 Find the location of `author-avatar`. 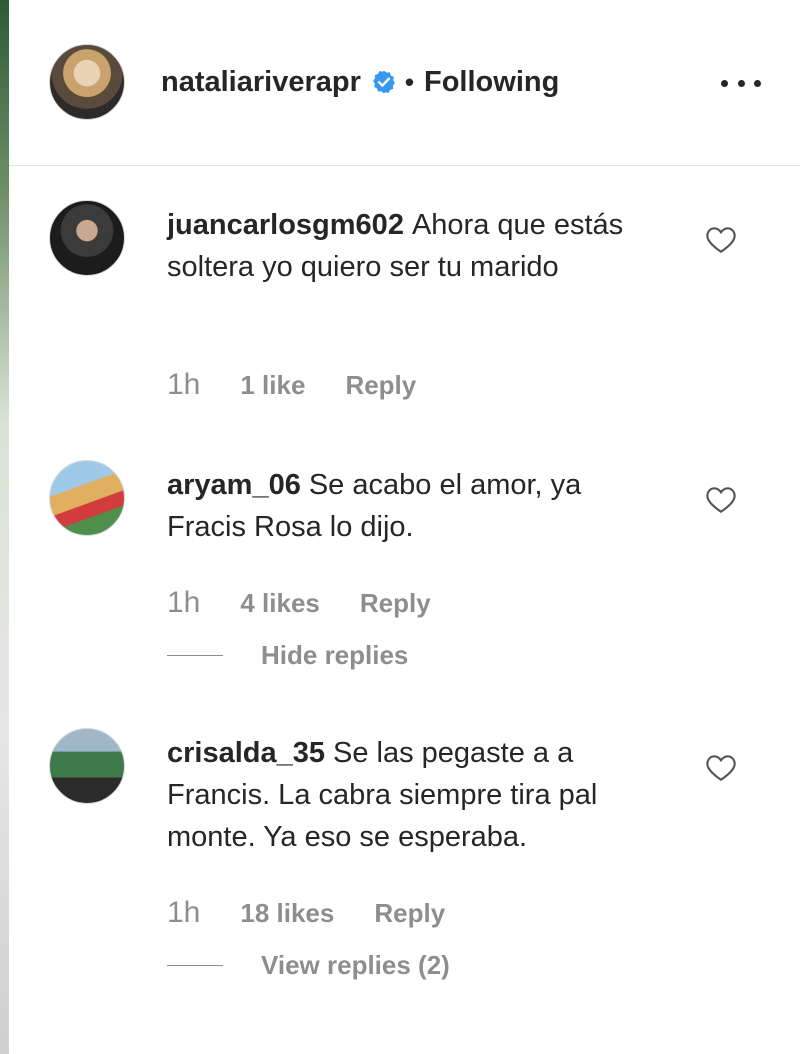

author-avatar is located at coordinates (87, 82).